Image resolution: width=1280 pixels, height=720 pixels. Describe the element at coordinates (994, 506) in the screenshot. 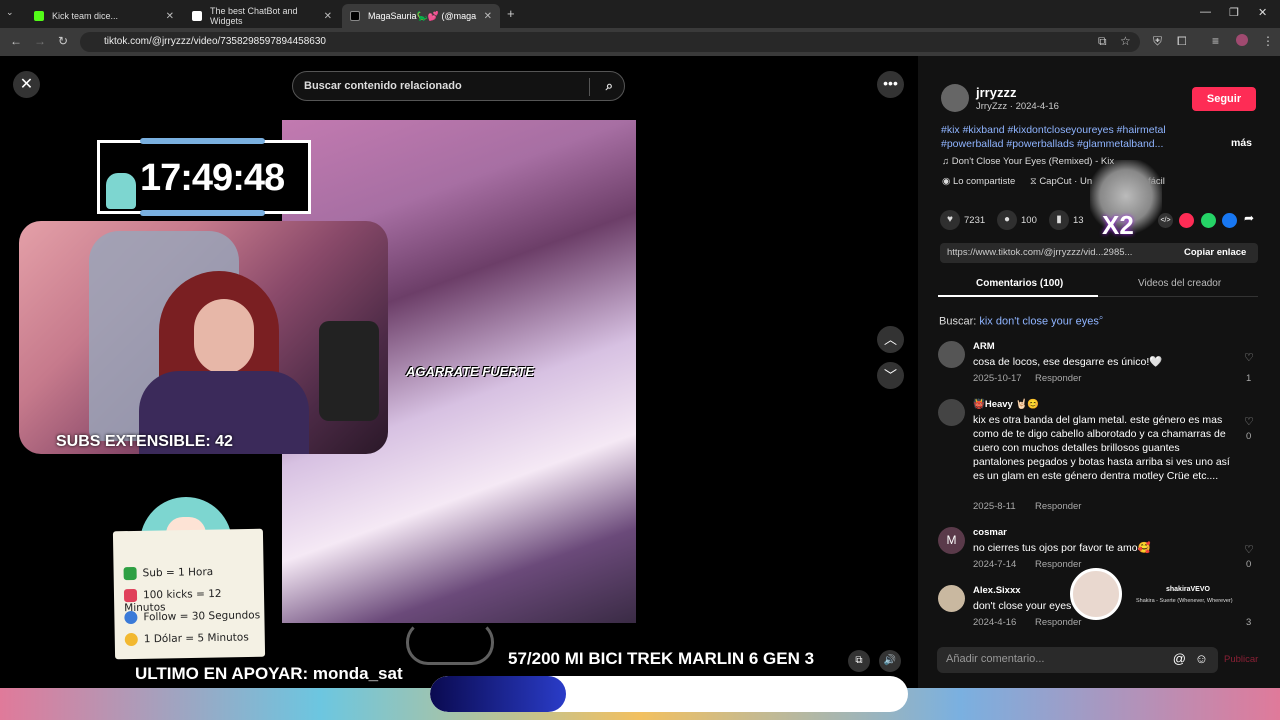

I see `comment-date: 2025-8-11` at that location.